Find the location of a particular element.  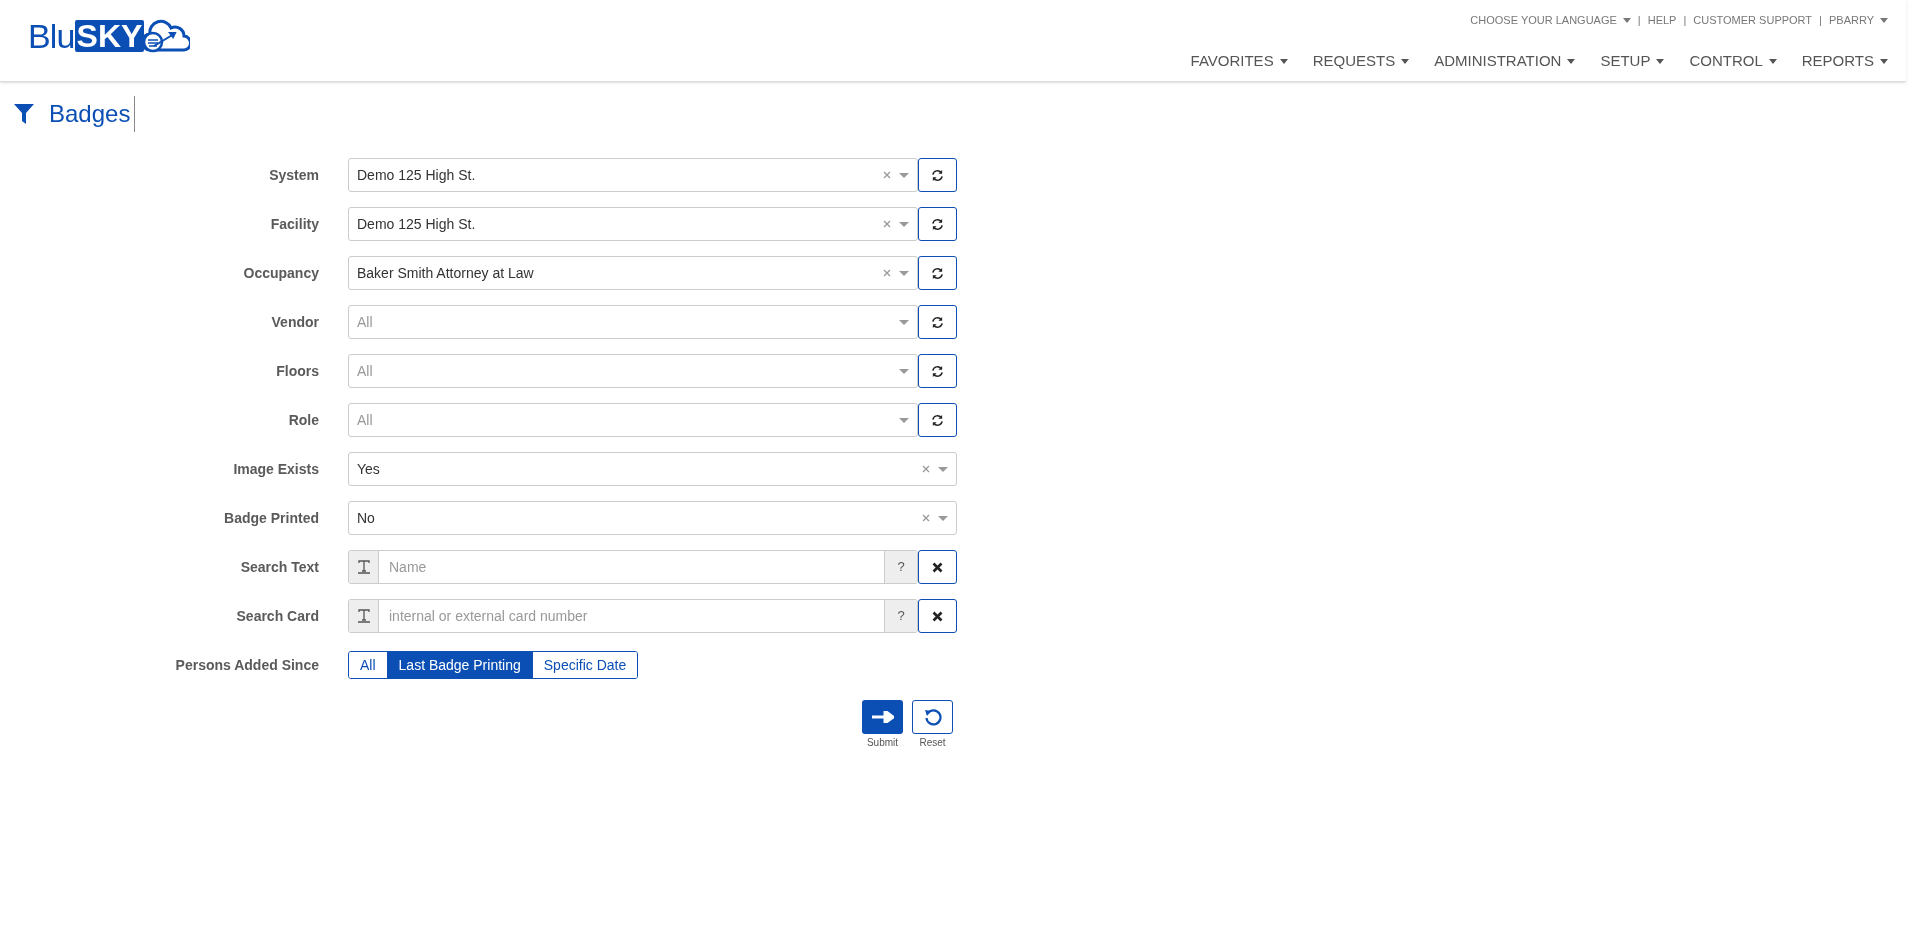

search-field: Name ? is located at coordinates (633, 567).